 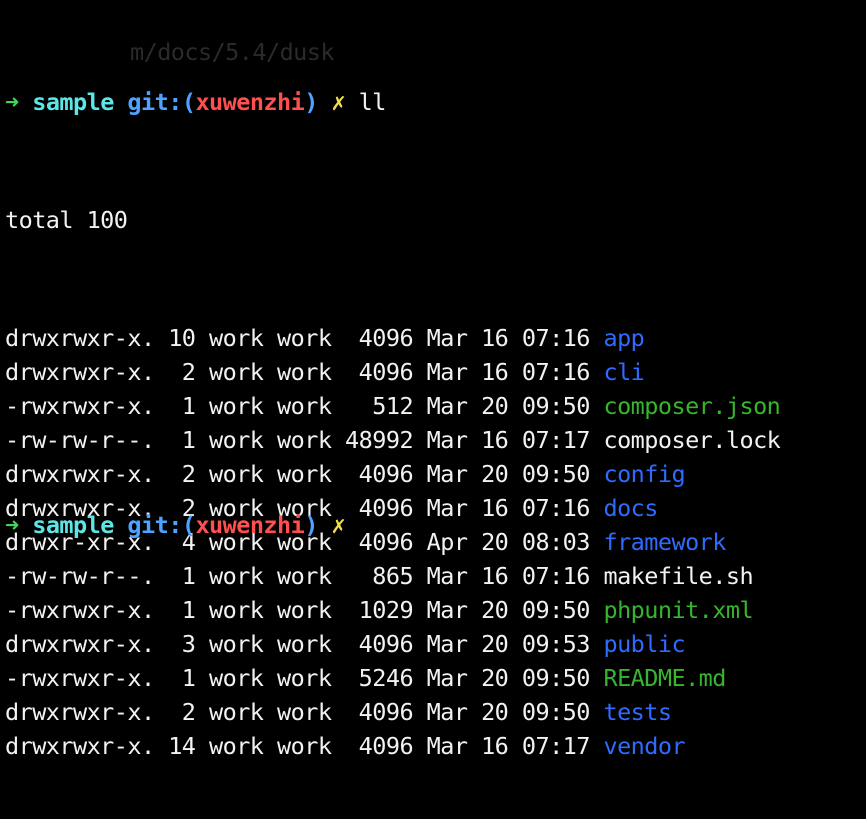 I want to click on file-name-dir: cli, so click(x=624, y=372).